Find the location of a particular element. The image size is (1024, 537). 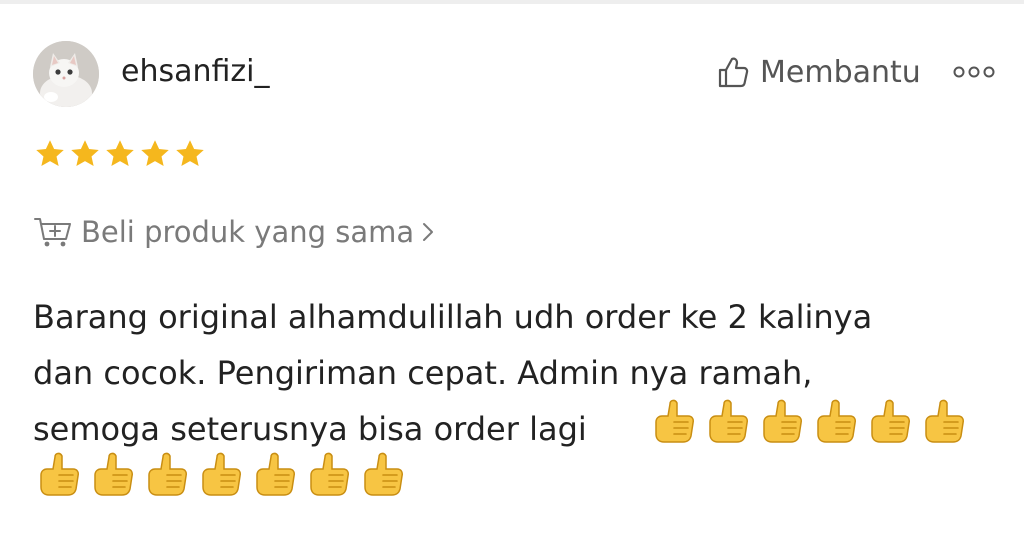

helpful-label: Membantu is located at coordinates (840, 72).